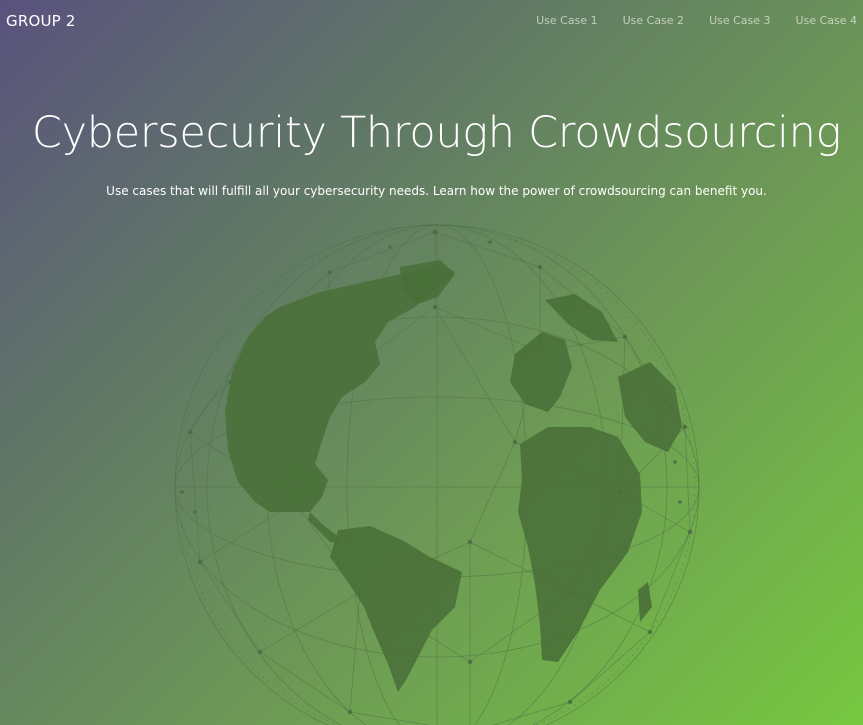 The height and width of the screenshot is (725, 863). I want to click on nav-link-use-case-3: Use Case 3, so click(739, 20).